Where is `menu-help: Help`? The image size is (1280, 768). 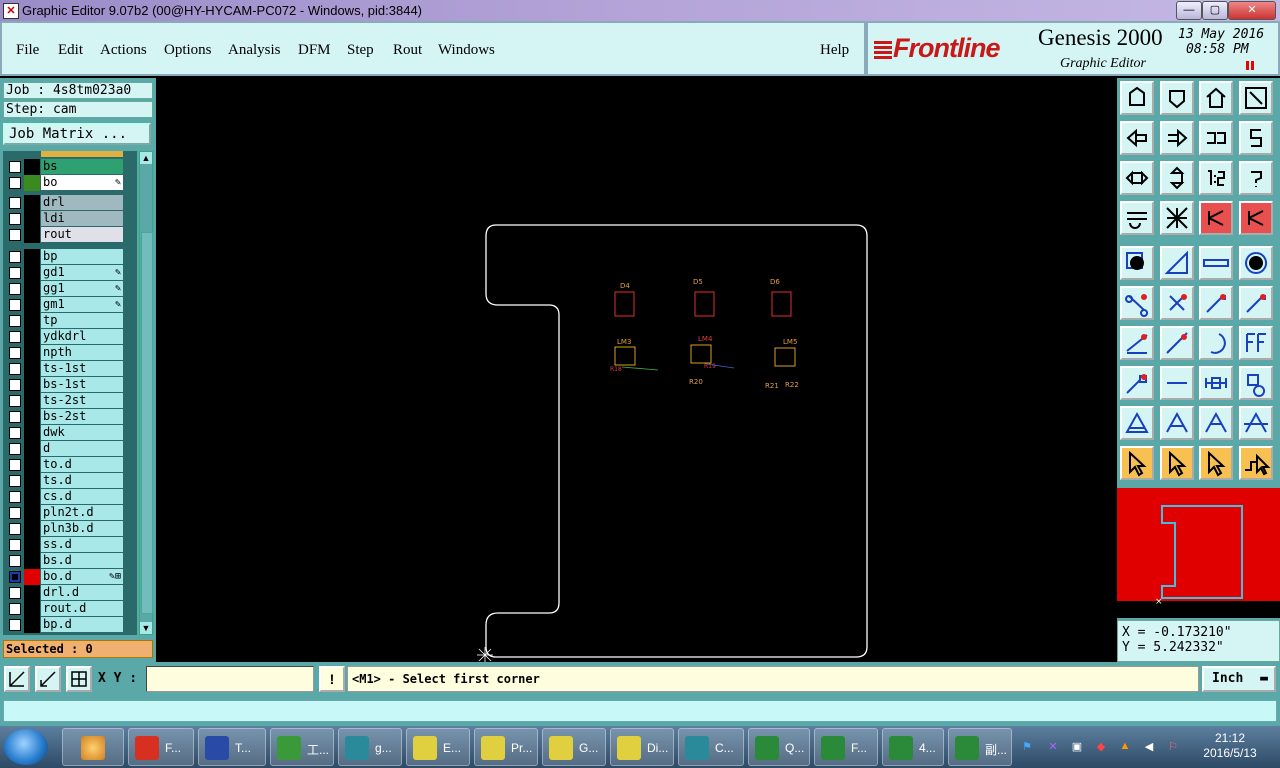
menu-help: Help is located at coordinates (834, 50).